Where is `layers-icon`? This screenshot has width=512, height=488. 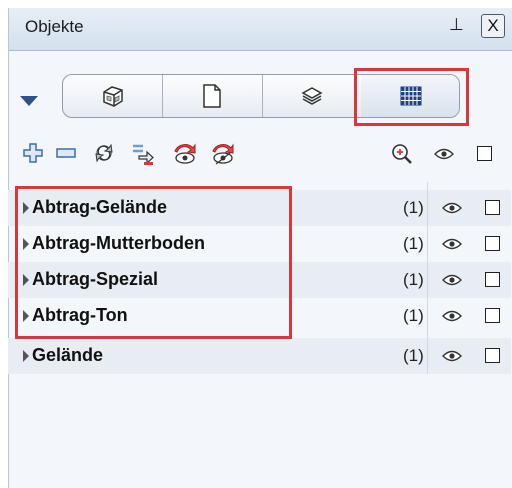 layers-icon is located at coordinates (311, 96).